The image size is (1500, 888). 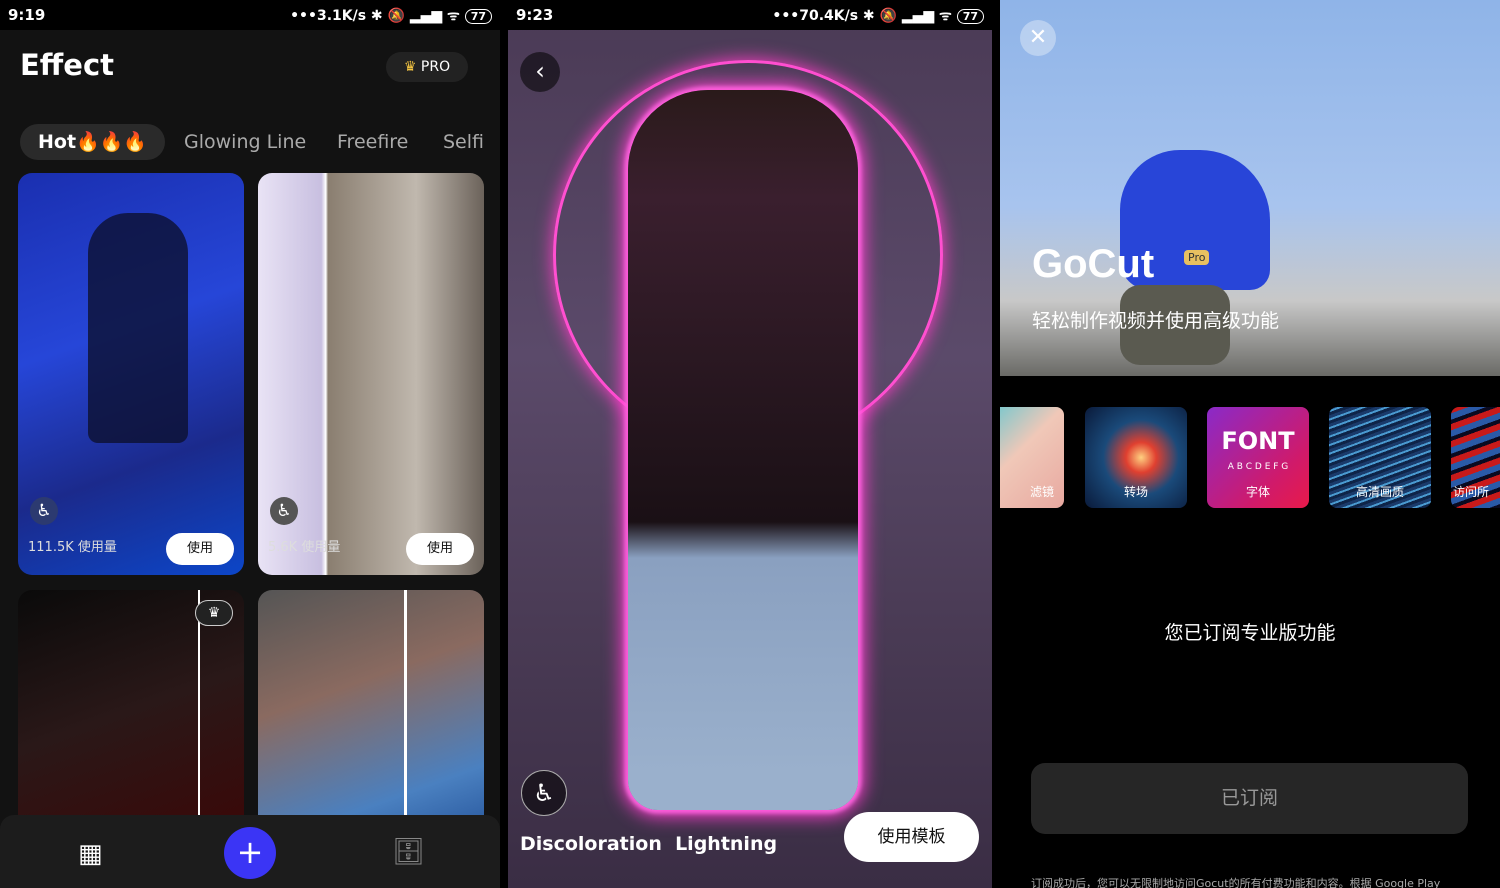 I want to click on inbox-icon: 🗄, so click(x=408, y=852).